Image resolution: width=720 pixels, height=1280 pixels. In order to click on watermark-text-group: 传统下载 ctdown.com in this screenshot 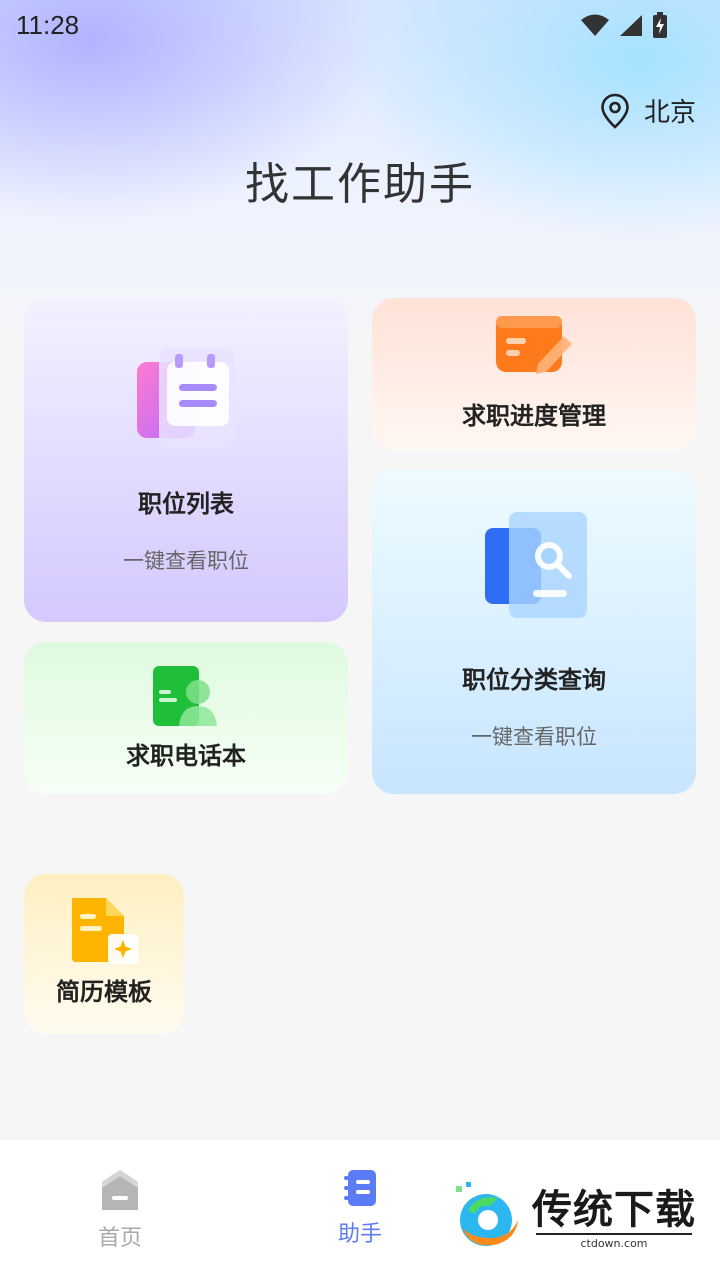, I will do `click(614, 1218)`.